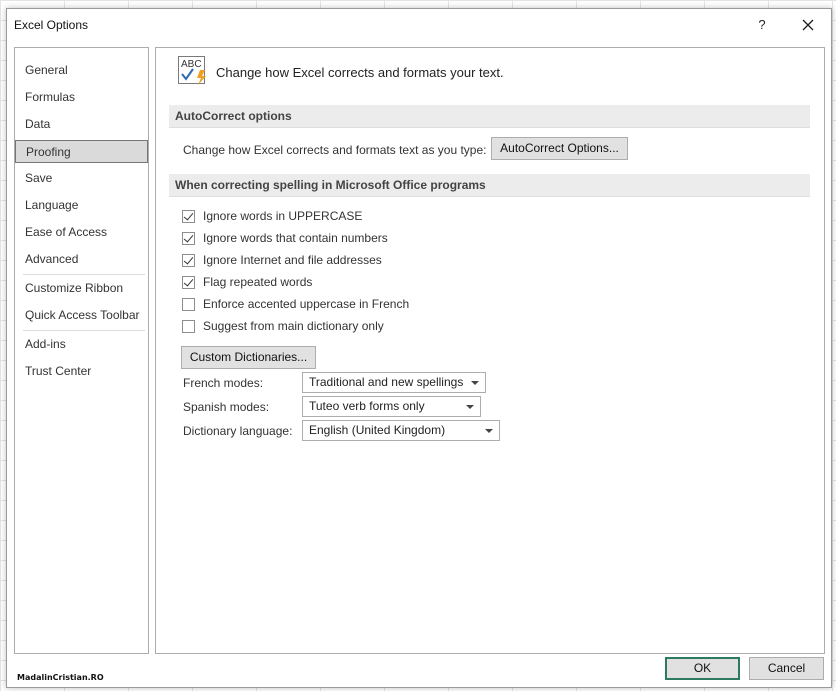  I want to click on sidebar-item-general: General, so click(81, 70).